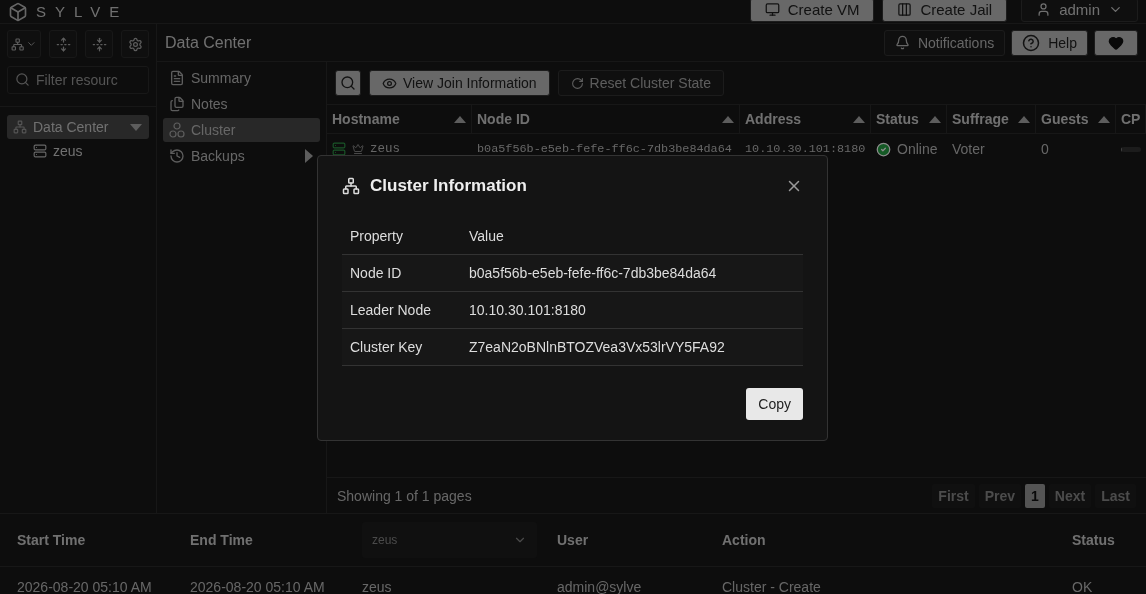 The image size is (1146, 594). I want to click on unfold-icon, so click(63, 44).